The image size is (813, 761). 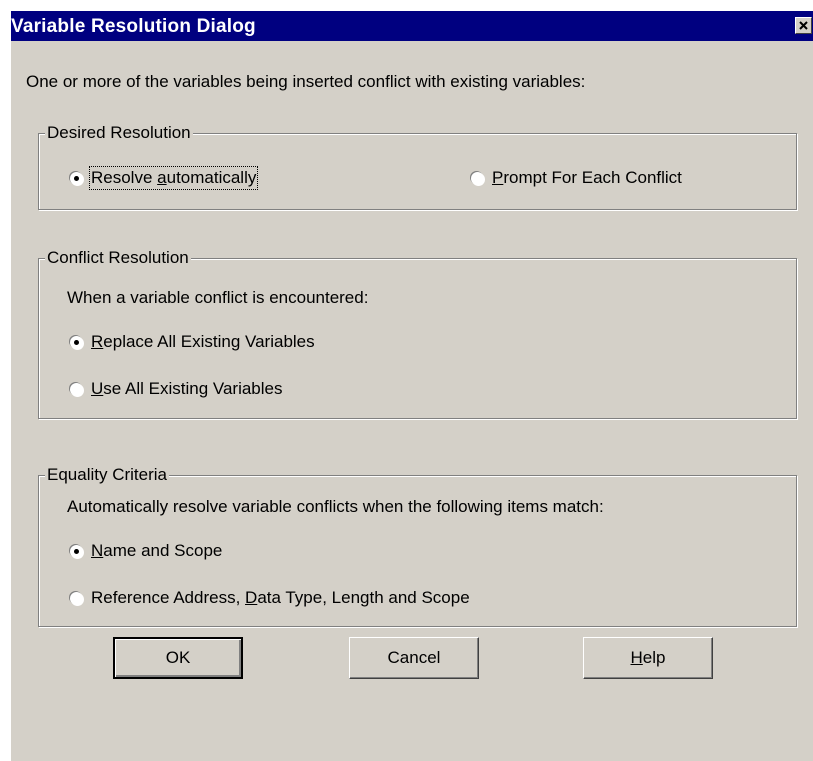 I want to click on replace-all-existing-radio: Replace All Existing Variables, so click(x=192, y=342).